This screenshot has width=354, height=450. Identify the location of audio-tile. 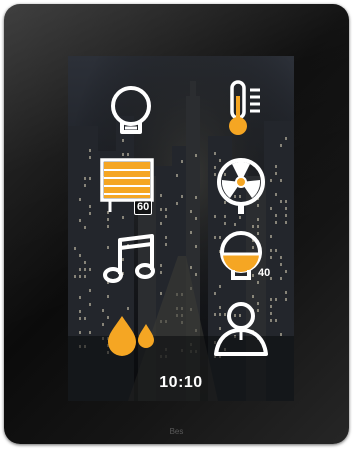
(131, 261).